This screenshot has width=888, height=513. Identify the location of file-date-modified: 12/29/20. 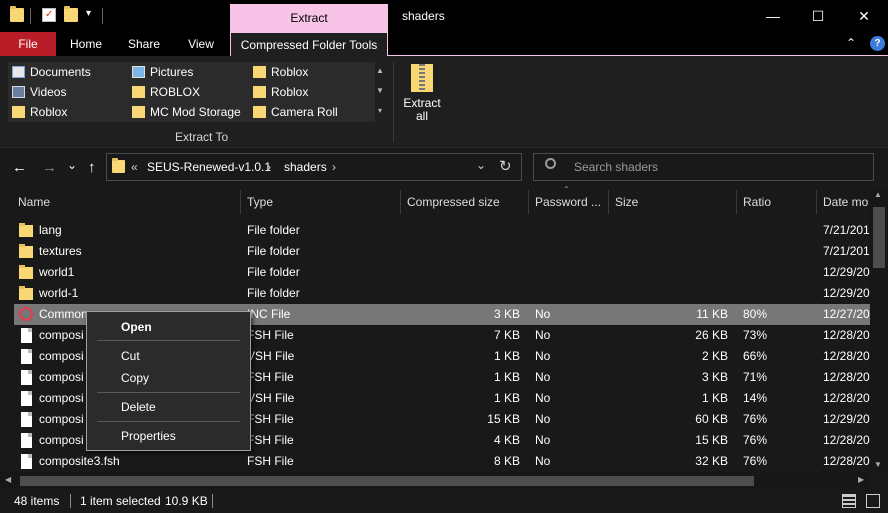
(846, 272).